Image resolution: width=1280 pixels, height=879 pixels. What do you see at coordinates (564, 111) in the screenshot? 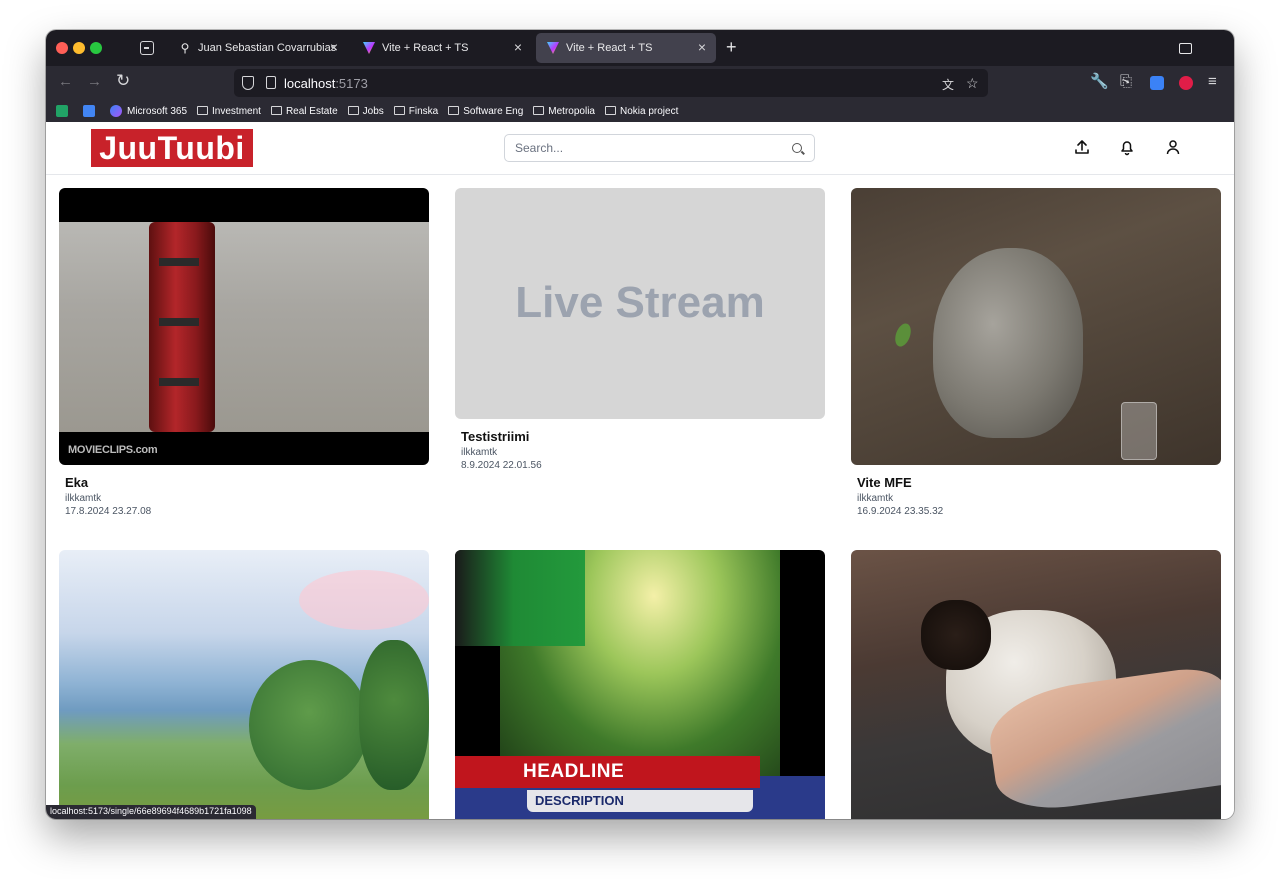
I see `bookmark-metropolia: Metropolia` at bounding box center [564, 111].